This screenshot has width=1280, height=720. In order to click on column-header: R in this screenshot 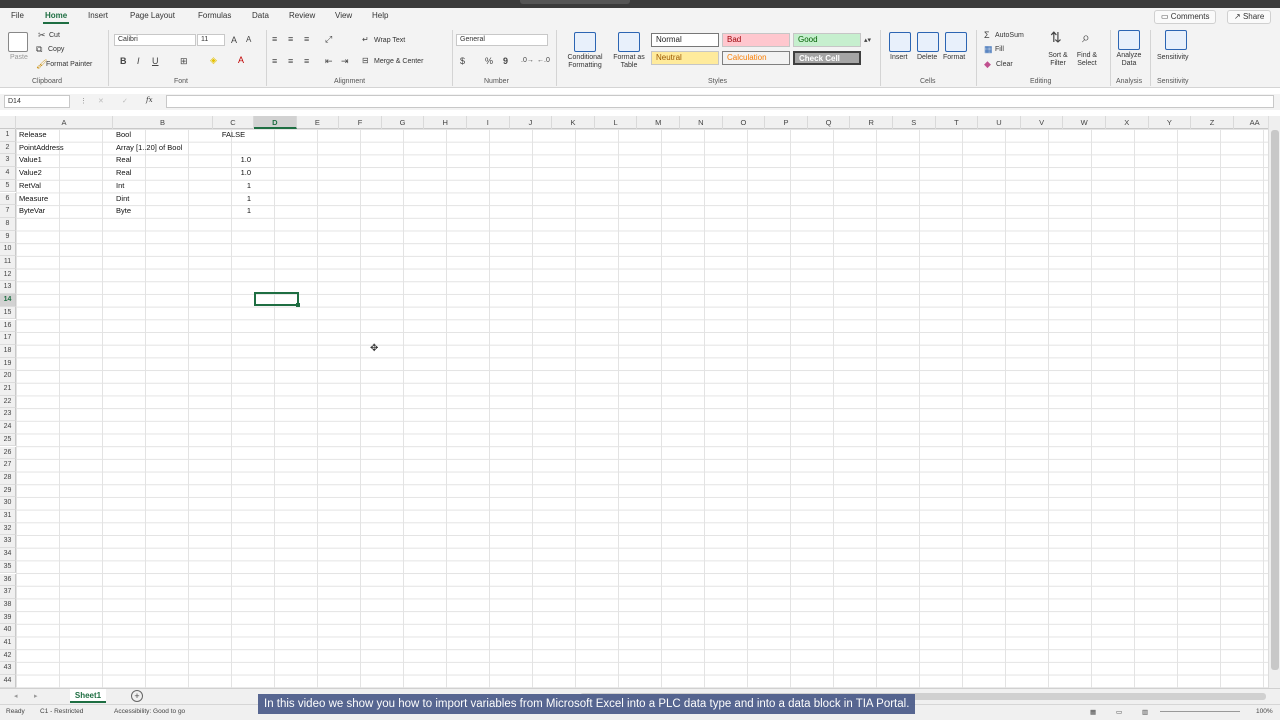, I will do `click(871, 122)`.